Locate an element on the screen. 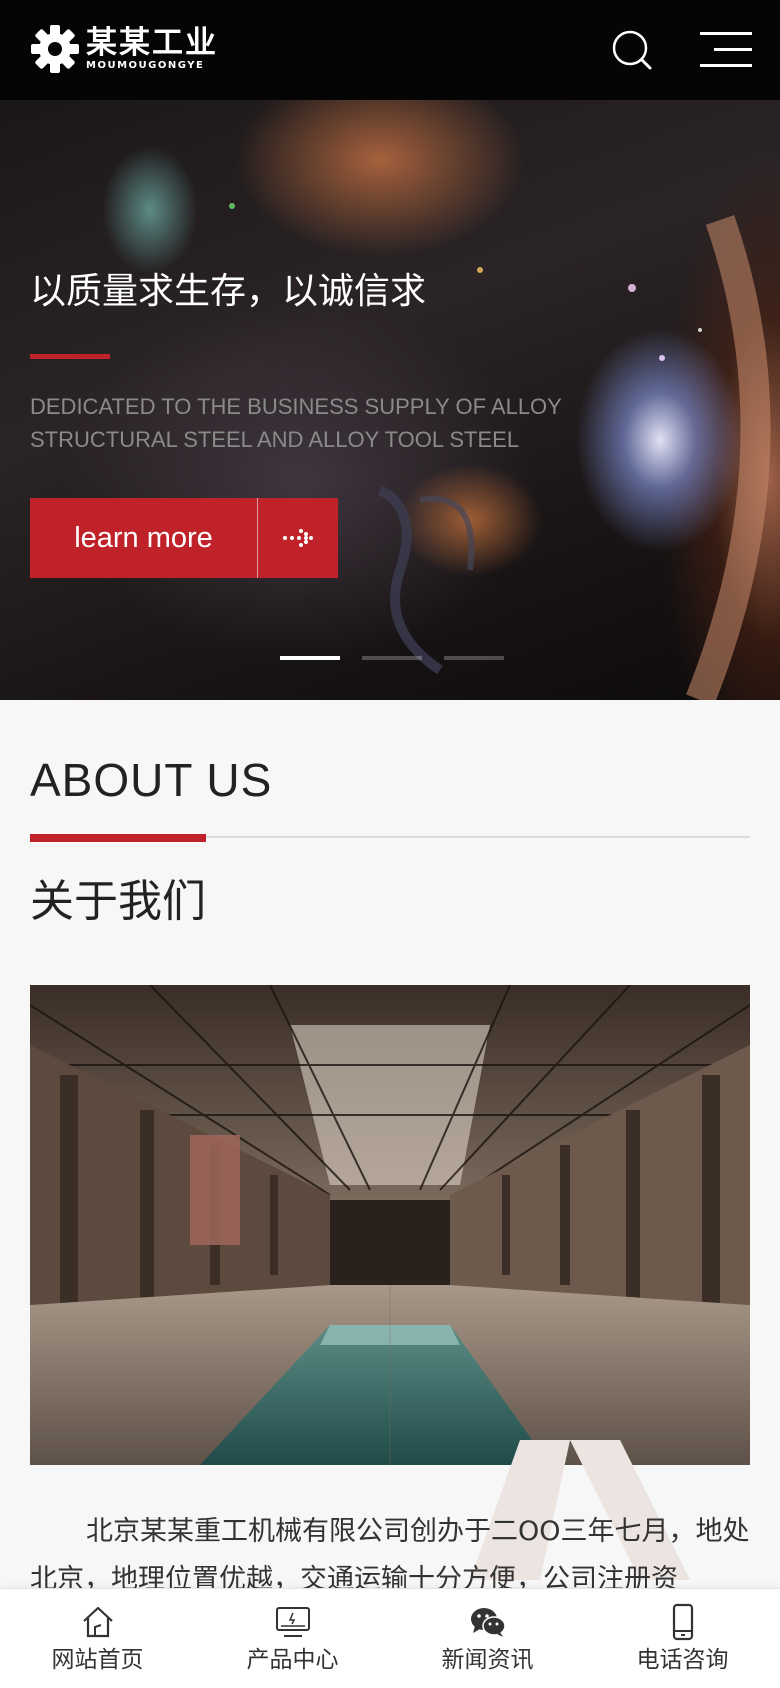  nav-news: 新闻资讯 is located at coordinates (487, 1638).